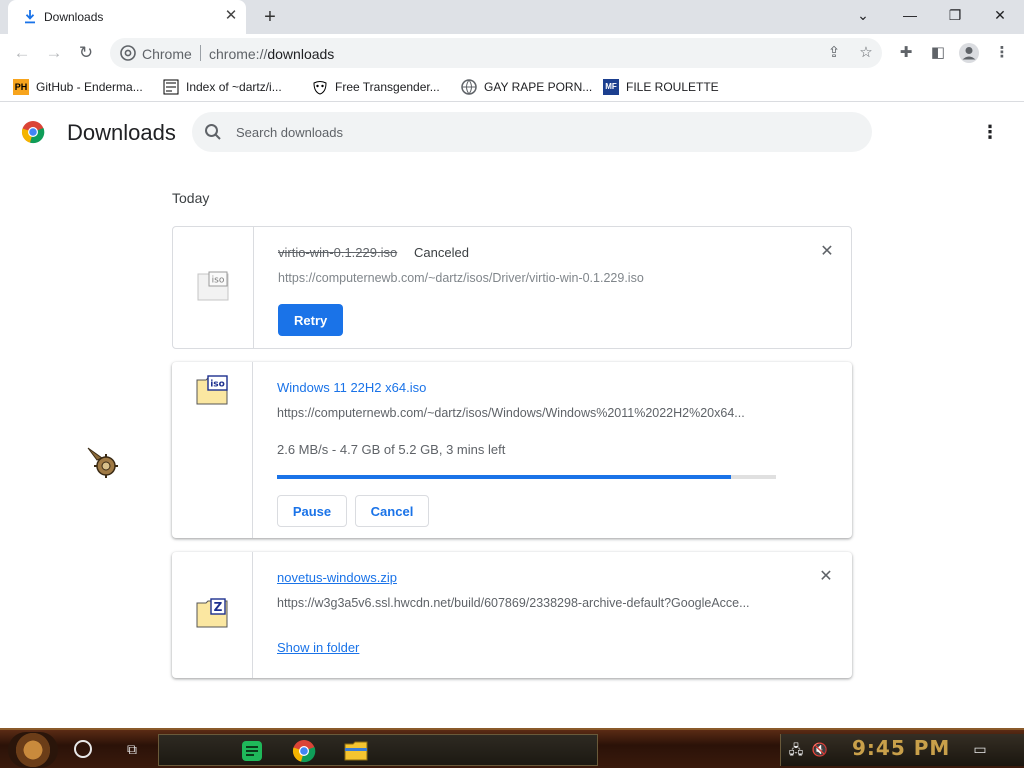 Image resolution: width=1024 pixels, height=768 pixels. I want to click on restore-button: ❐, so click(955, 15).